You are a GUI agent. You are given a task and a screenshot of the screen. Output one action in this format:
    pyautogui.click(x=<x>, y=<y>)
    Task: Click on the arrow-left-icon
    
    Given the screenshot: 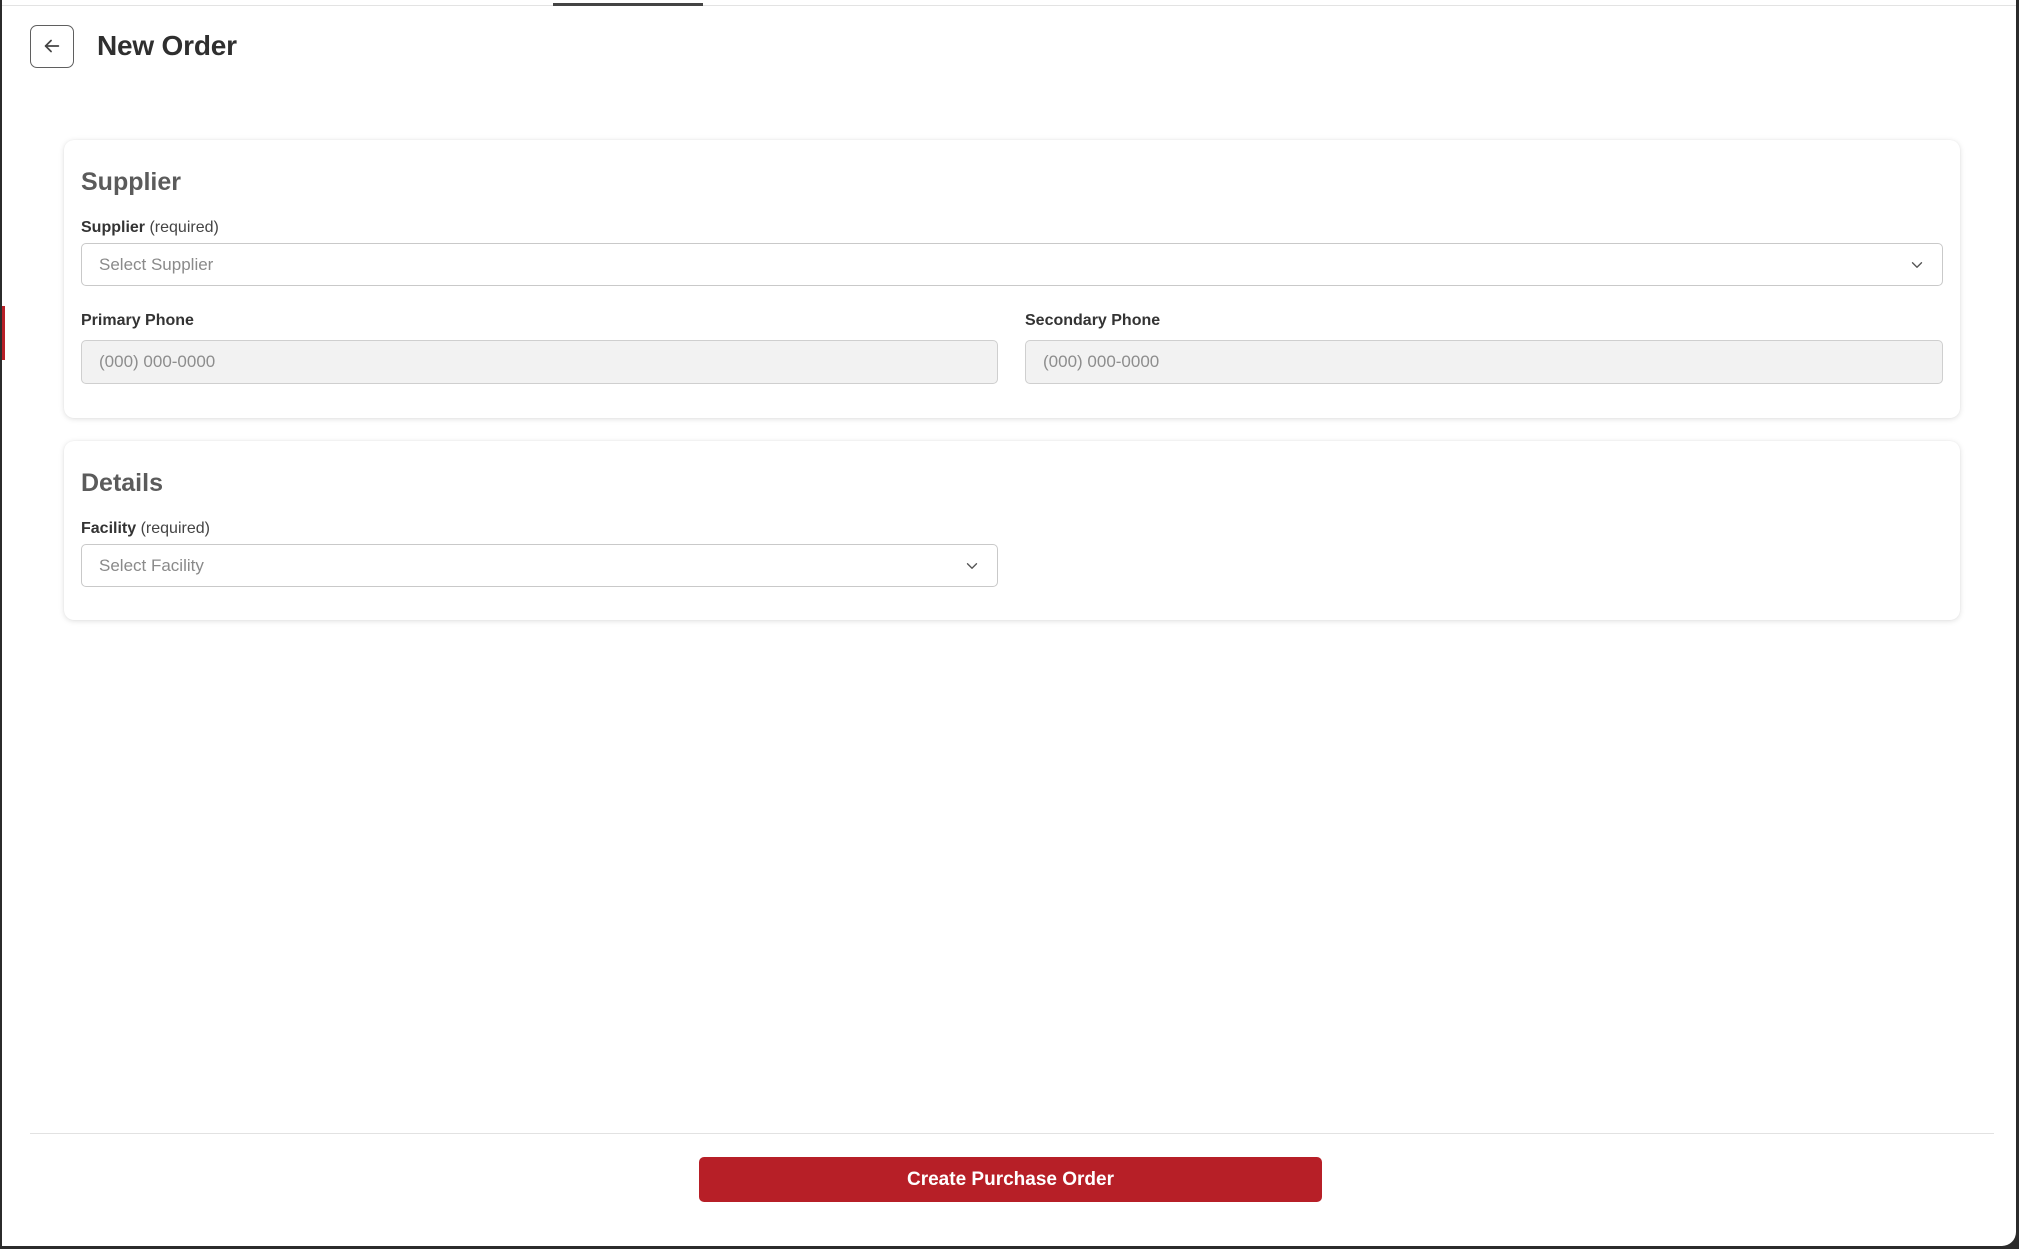 What is the action you would take?
    pyautogui.click(x=52, y=46)
    